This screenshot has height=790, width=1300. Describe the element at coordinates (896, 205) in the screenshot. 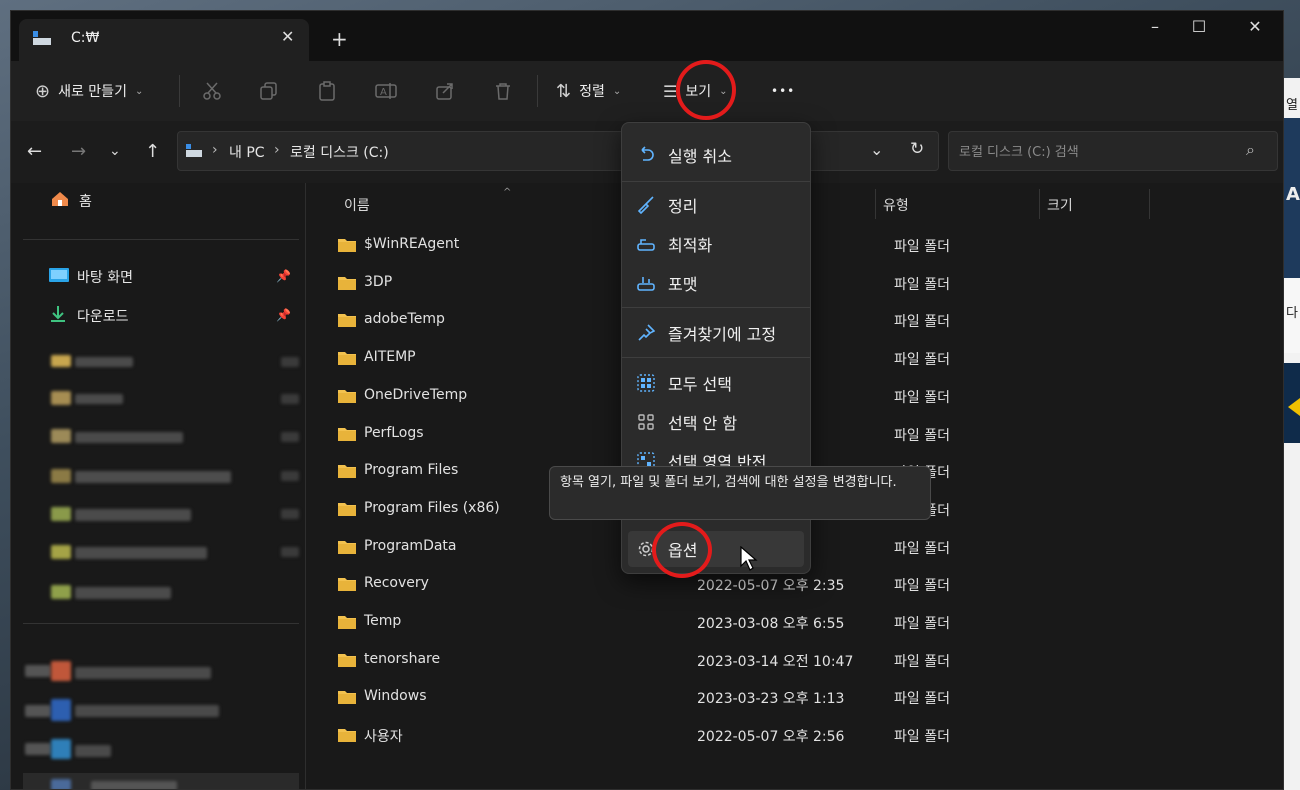

I see `column-header-type: 유형` at that location.